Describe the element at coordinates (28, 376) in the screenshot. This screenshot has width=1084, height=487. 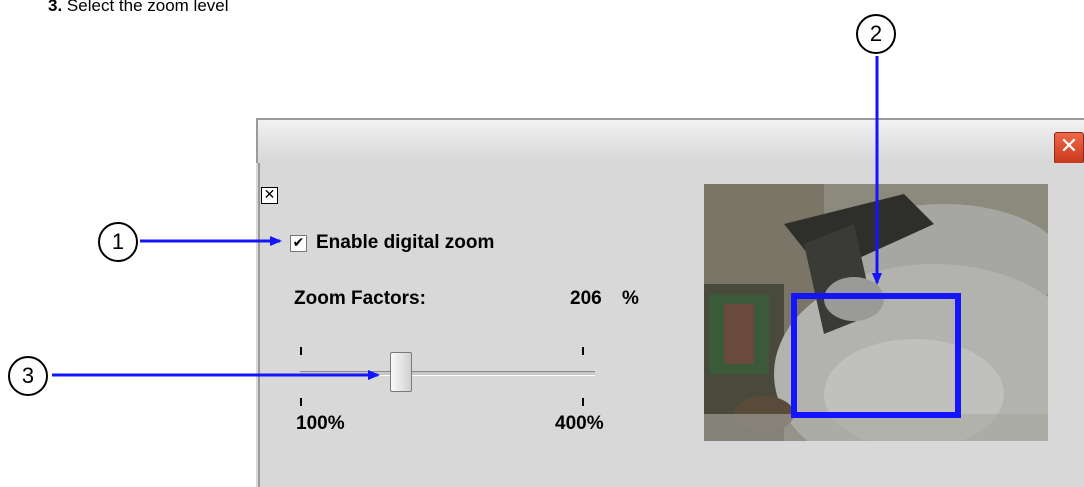
I see `callout-3: 3` at that location.